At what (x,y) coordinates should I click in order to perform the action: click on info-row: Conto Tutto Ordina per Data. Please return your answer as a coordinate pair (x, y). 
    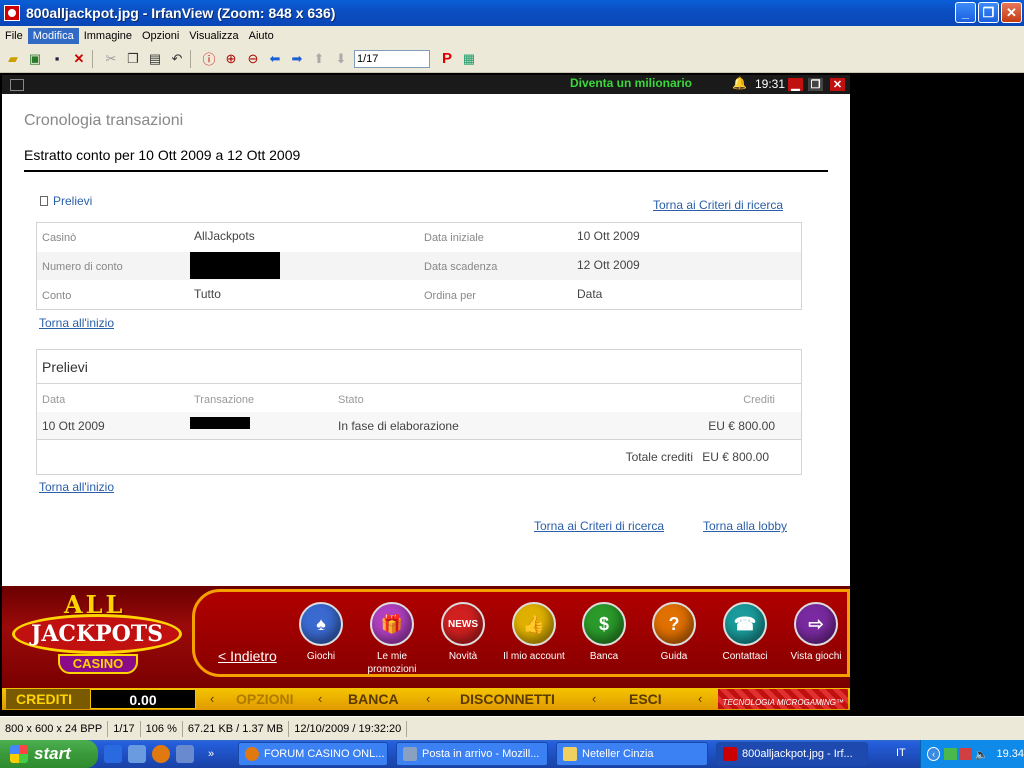
    Looking at the image, I should click on (419, 295).